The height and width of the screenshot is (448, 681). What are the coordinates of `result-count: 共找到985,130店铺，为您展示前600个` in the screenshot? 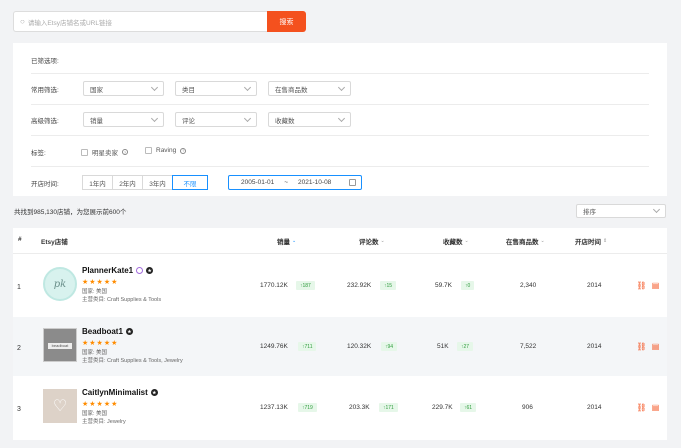 It's located at (70, 212).